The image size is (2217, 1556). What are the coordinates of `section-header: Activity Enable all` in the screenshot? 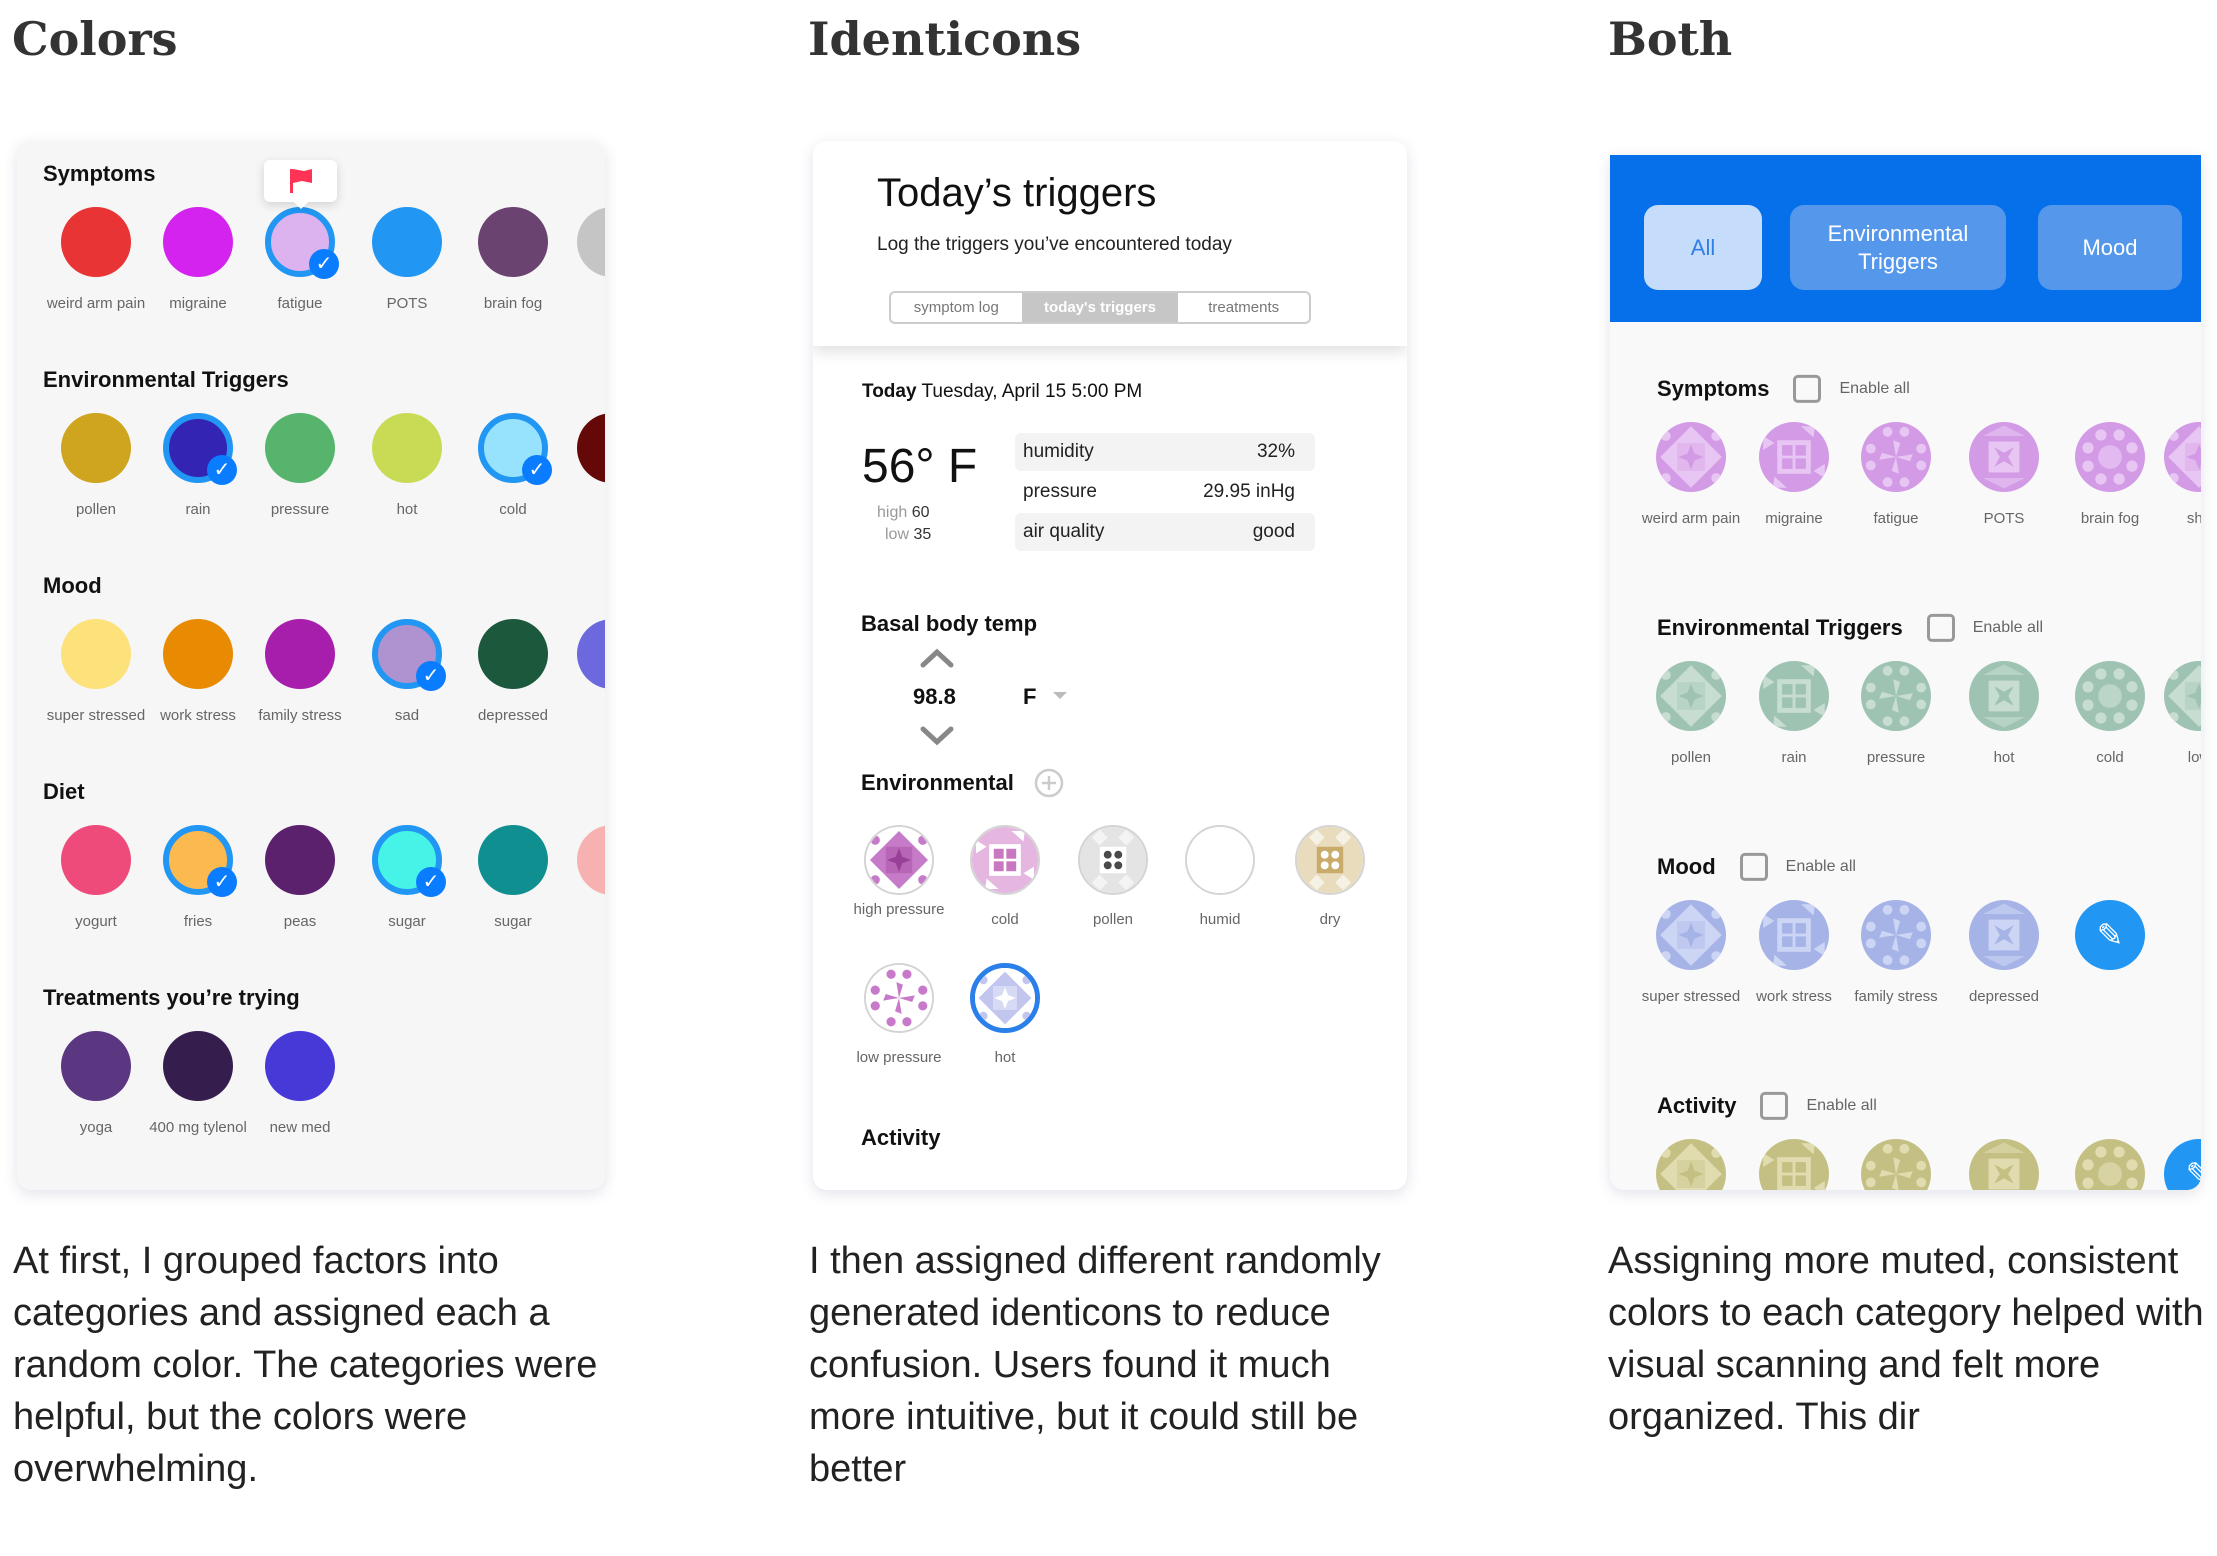 It's located at (1767, 1106).